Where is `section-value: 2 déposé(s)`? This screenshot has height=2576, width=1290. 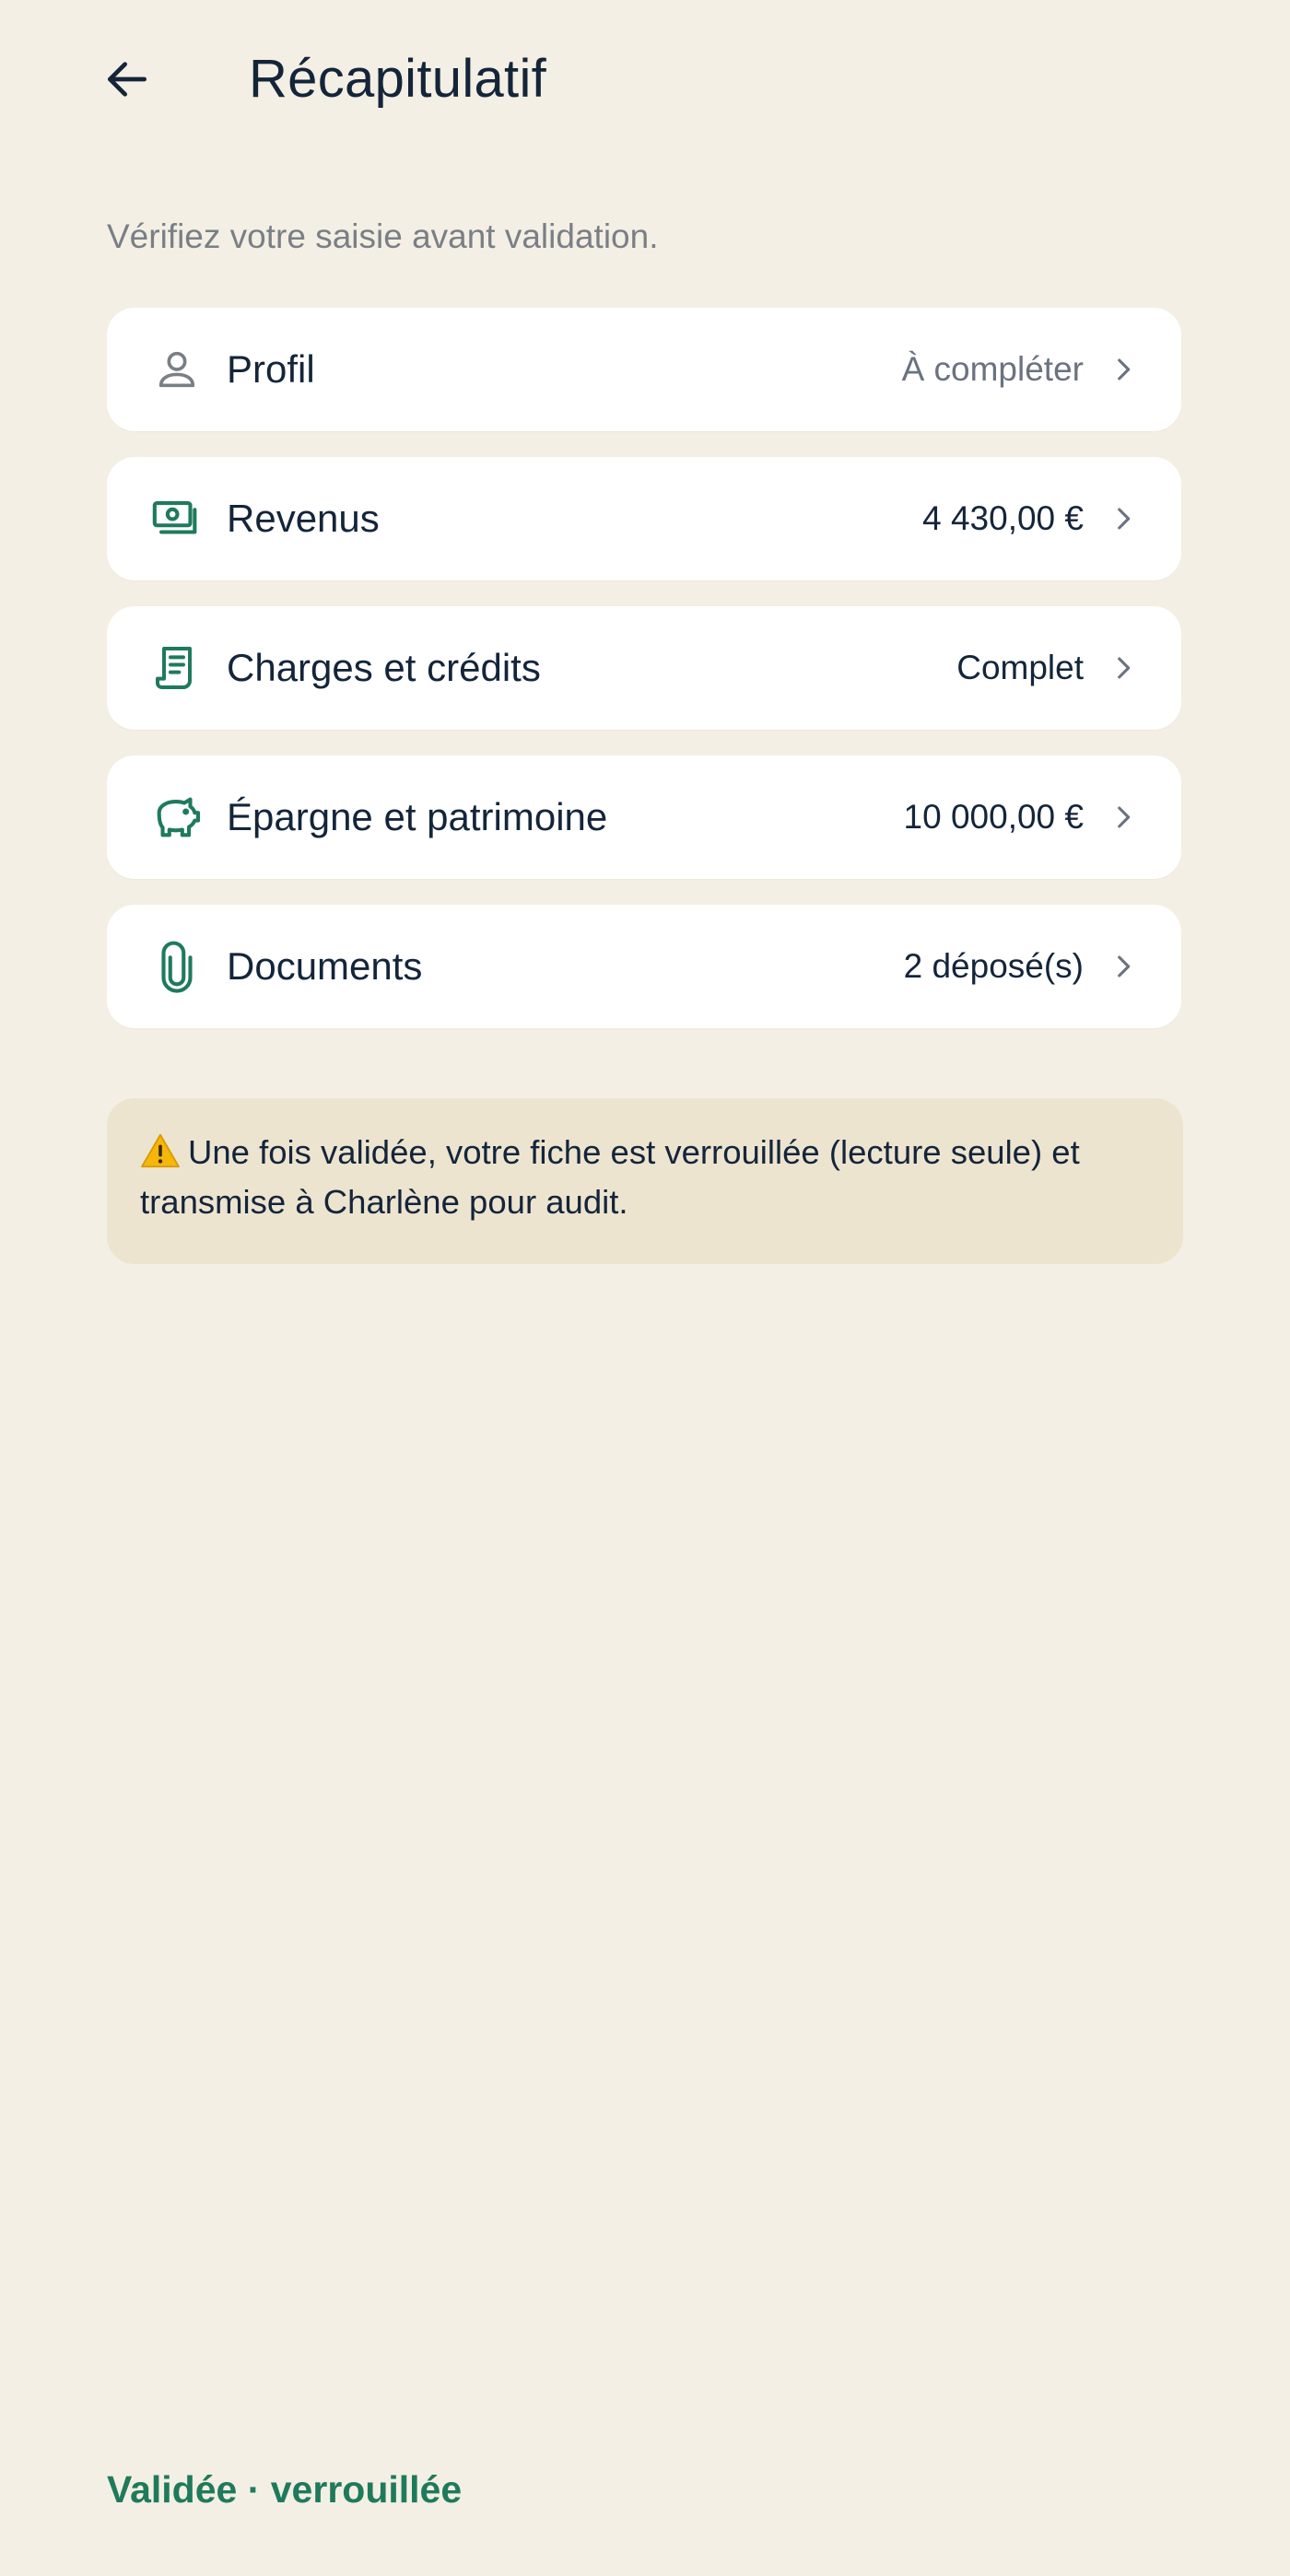
section-value: 2 déposé(s) is located at coordinates (993, 966).